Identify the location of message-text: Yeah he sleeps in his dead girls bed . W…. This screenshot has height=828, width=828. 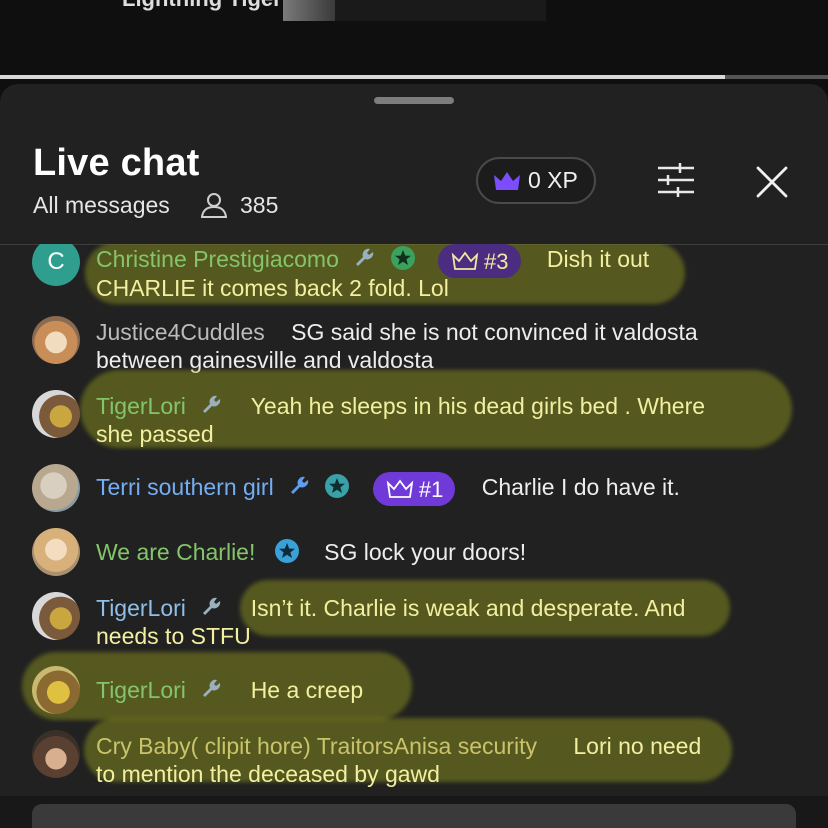
(478, 406).